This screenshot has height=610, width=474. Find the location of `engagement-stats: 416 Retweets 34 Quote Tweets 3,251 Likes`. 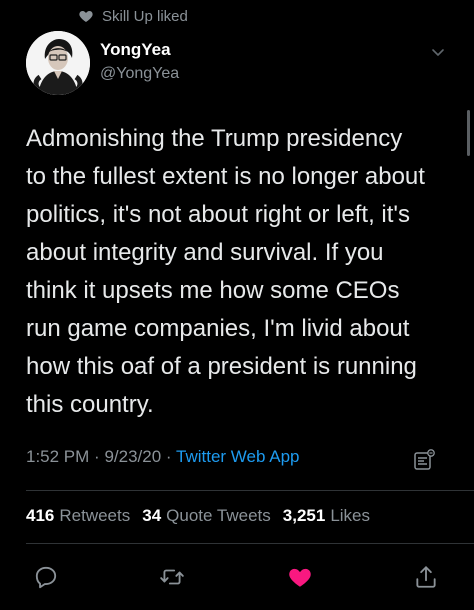

engagement-stats: 416 Retweets 34 Quote Tweets 3,251 Likes is located at coordinates (201, 516).